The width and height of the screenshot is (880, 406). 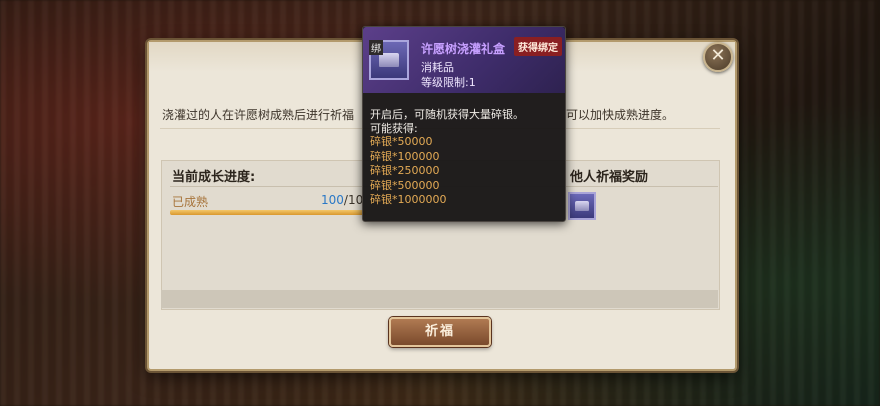 I want to click on reward-label: 他人祈福奖励, so click(x=609, y=177).